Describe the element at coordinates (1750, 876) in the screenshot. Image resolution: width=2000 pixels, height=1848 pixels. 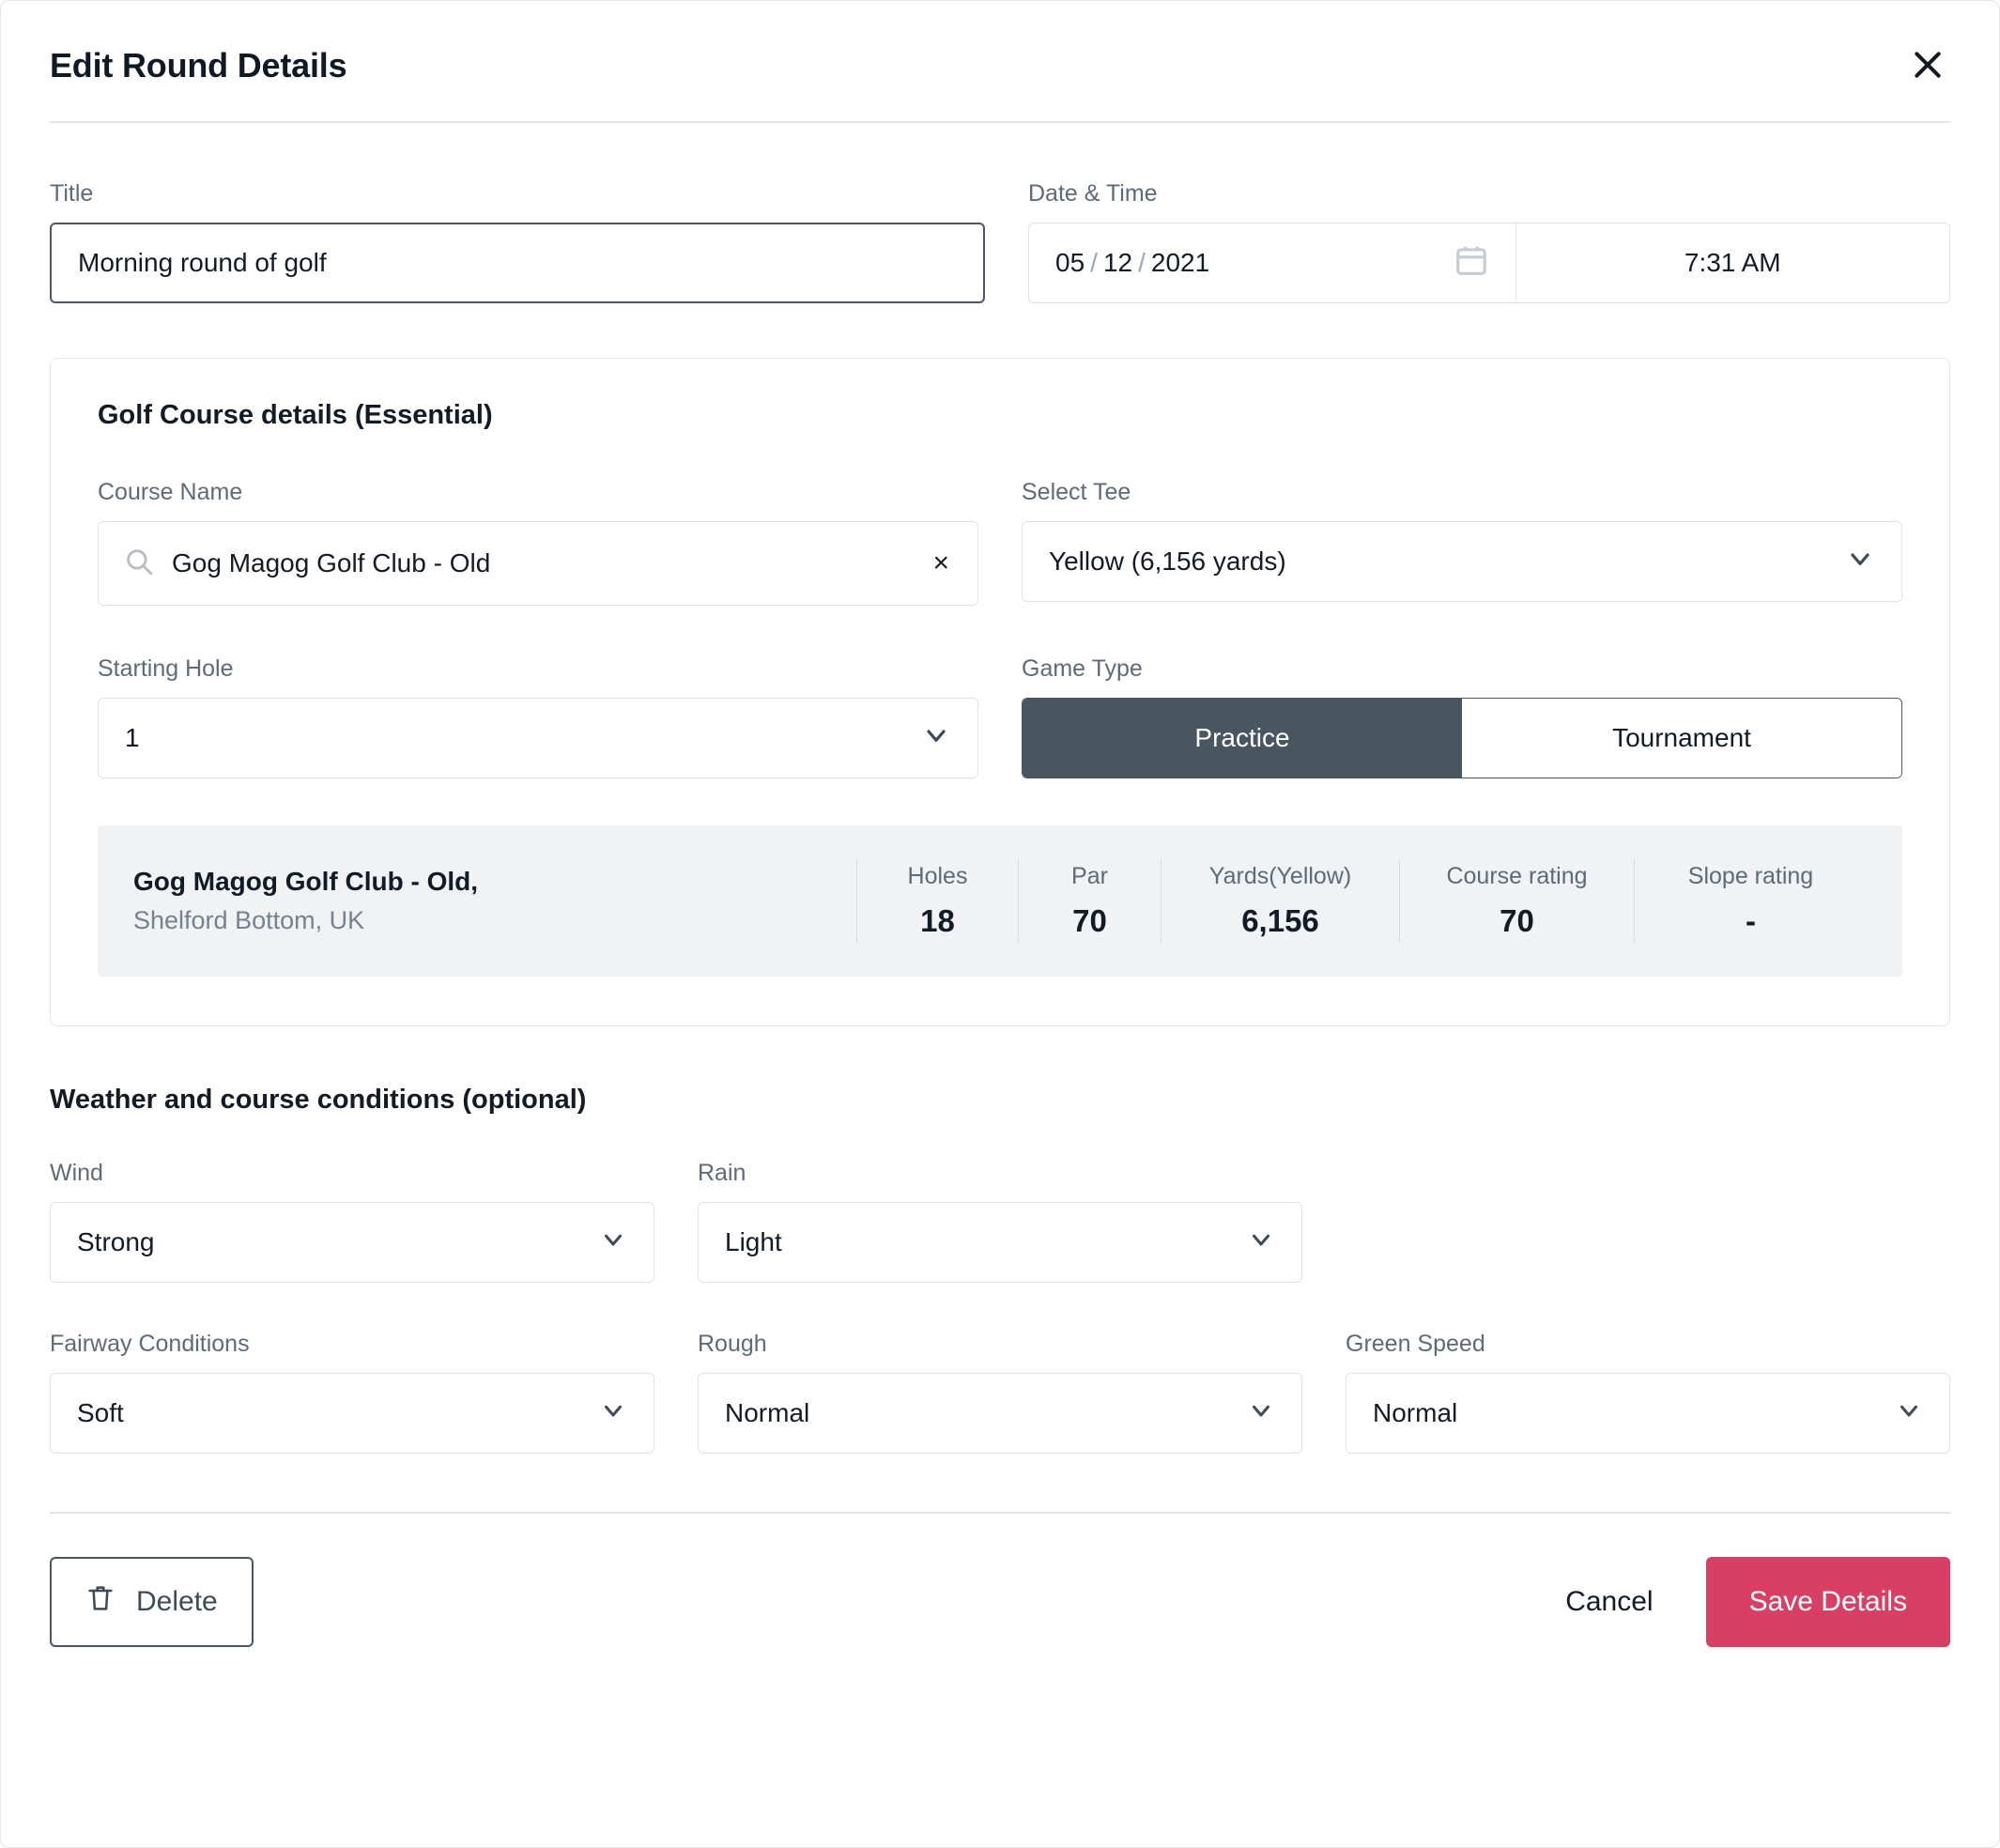
I see `stat-label: Slope rating` at that location.